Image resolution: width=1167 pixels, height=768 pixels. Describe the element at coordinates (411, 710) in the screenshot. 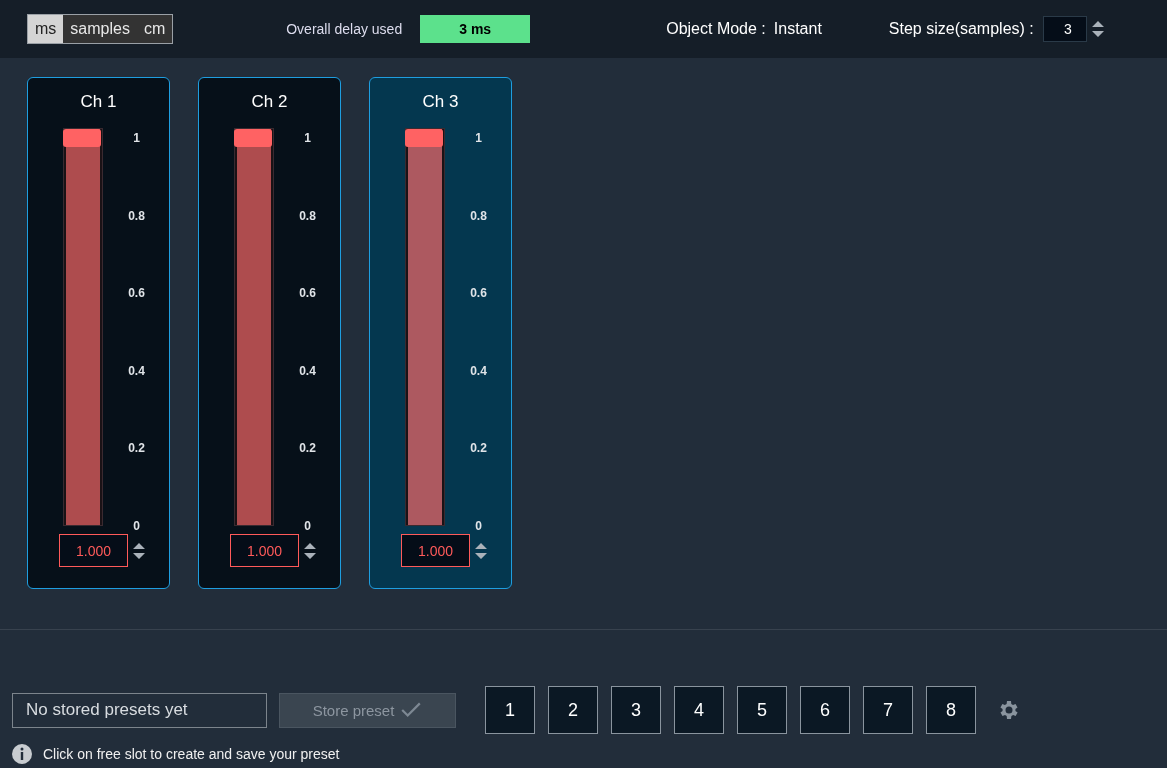

I see `check-icon` at that location.